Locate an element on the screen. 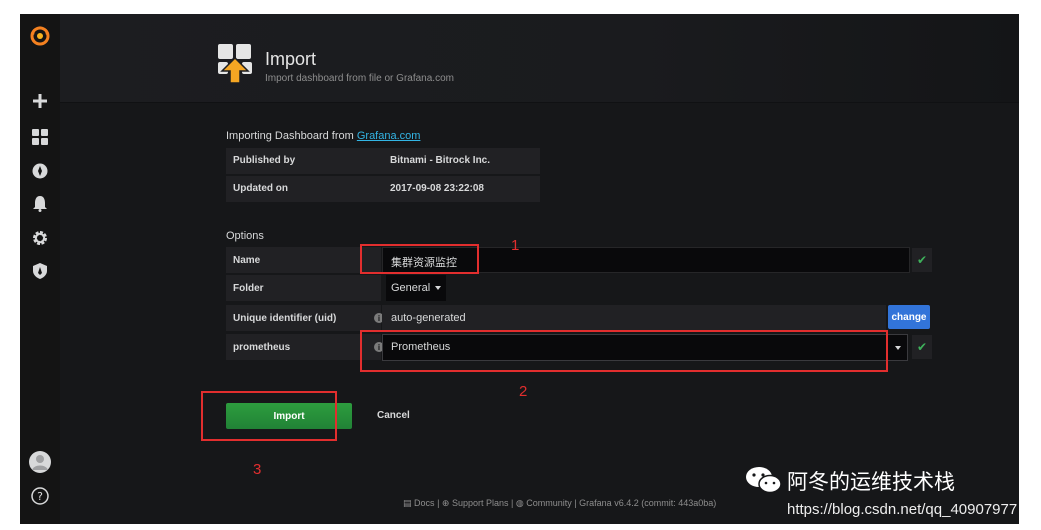  folder-label: Folder is located at coordinates (248, 288).